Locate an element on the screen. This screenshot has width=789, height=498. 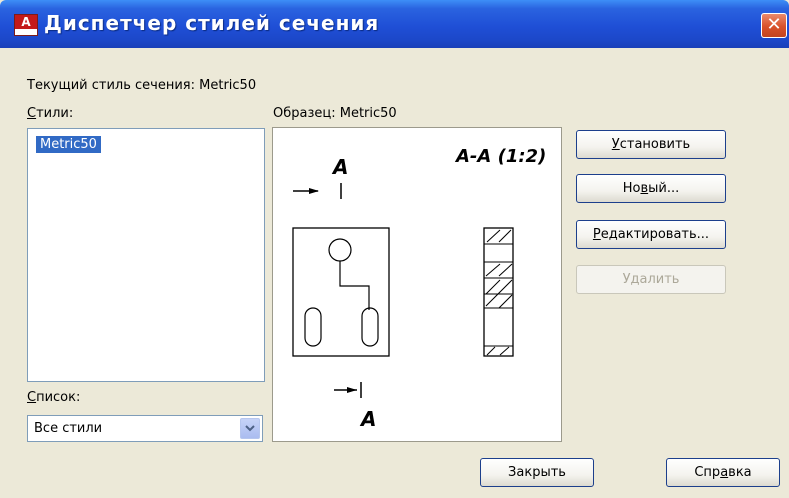
marker-letter-bottom: А is located at coordinates (367, 419).